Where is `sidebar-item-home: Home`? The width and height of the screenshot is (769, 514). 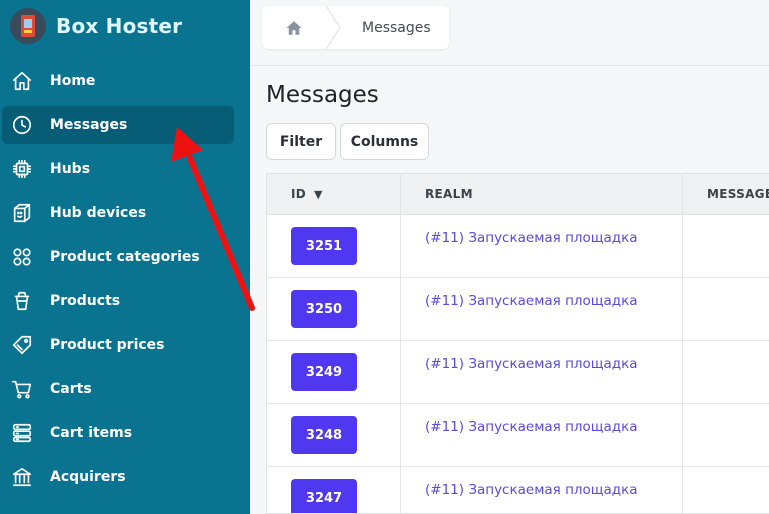
sidebar-item-home: Home is located at coordinates (125, 81).